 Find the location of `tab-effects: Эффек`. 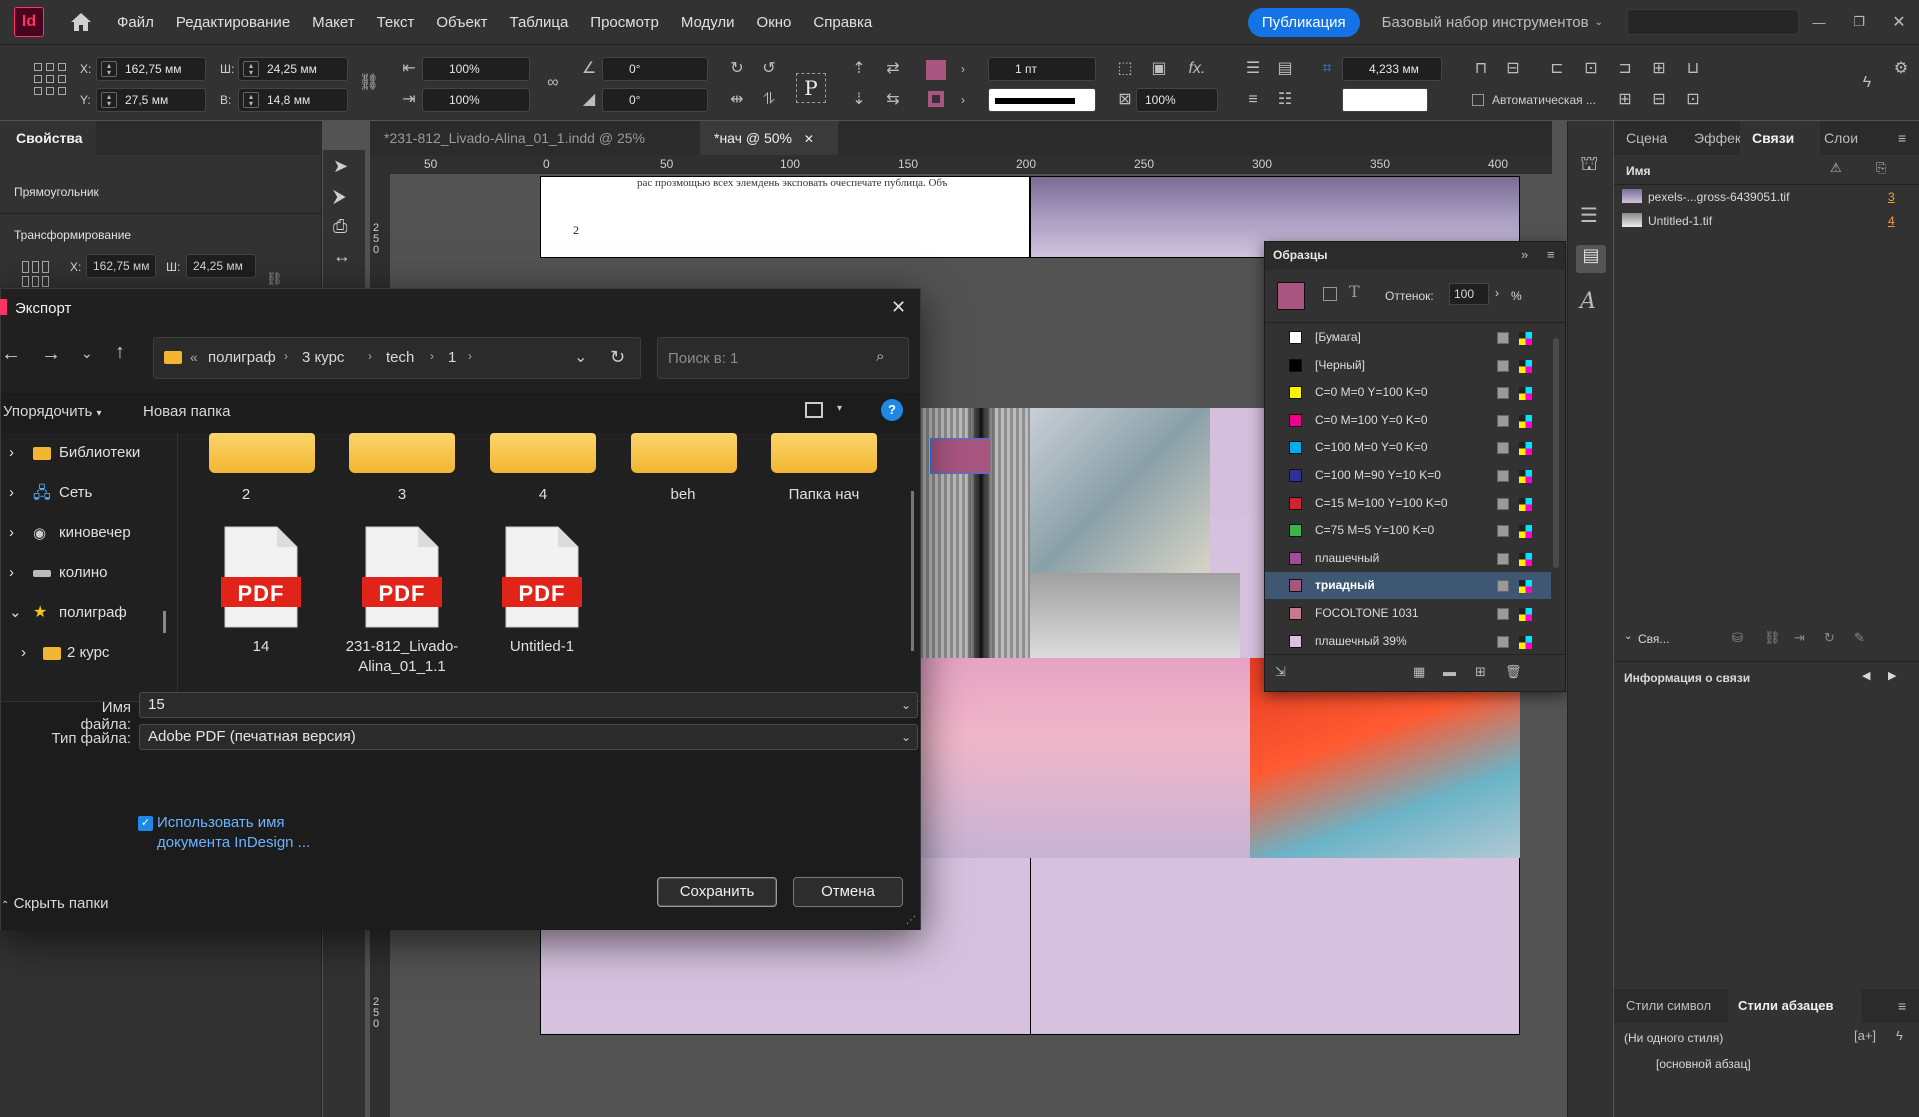

tab-effects: Эффек is located at coordinates (1717, 138).